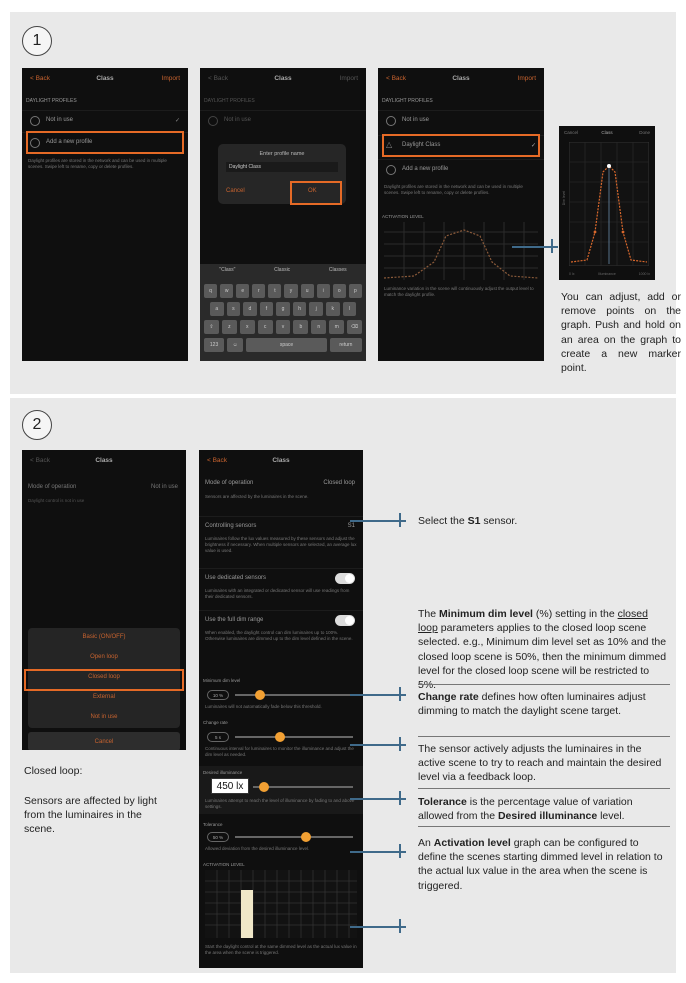  Describe the element at coordinates (211, 291) in the screenshot. I see `key: q` at that location.